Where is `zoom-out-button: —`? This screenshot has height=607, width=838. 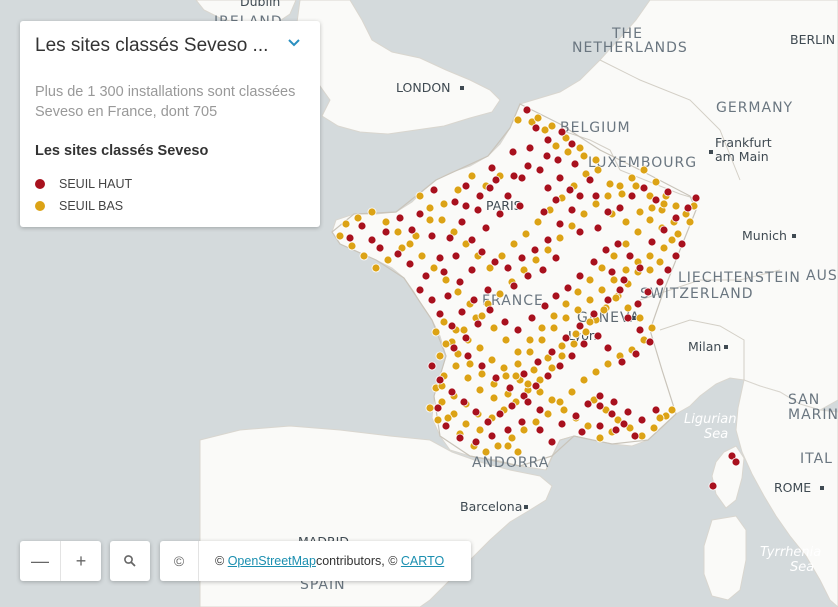
zoom-out-button: — is located at coordinates (40, 561).